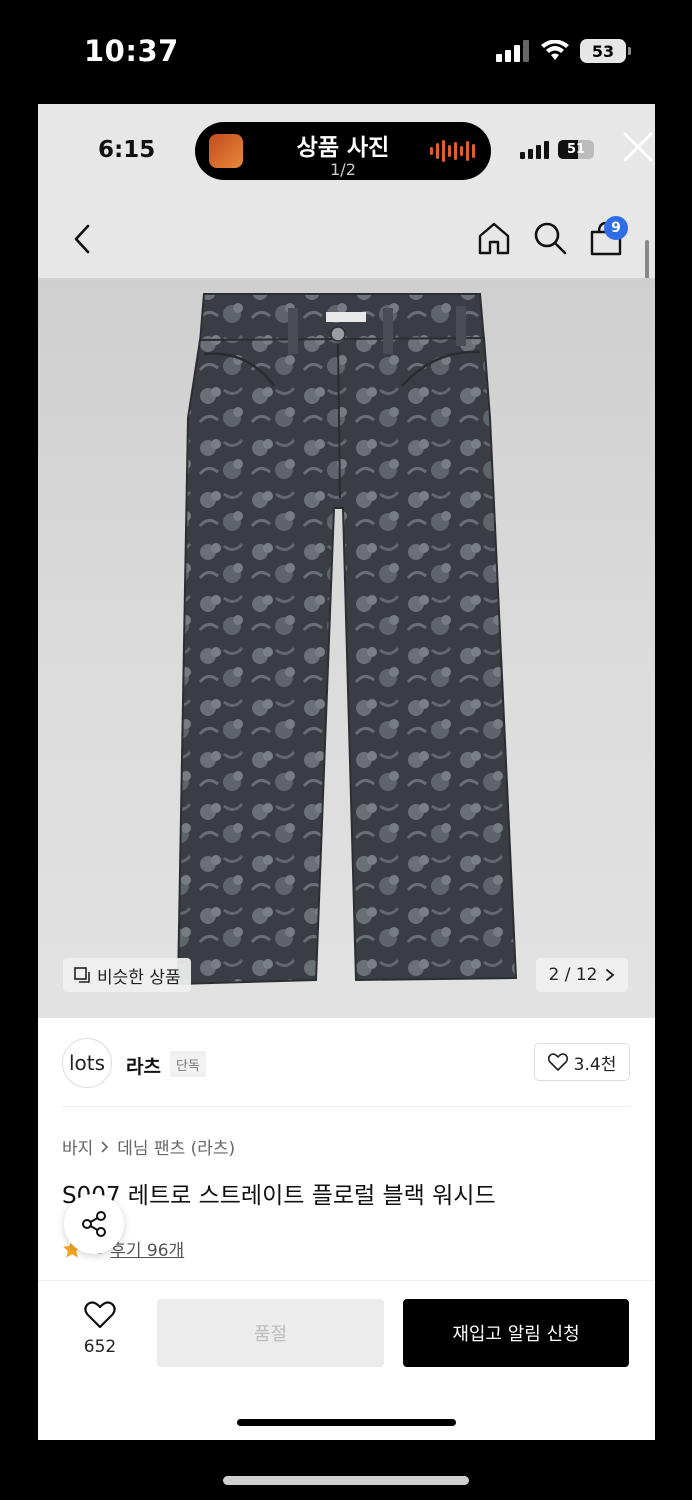  Describe the element at coordinates (573, 975) in the screenshot. I see `image-counter-text: 2 / 12` at that location.